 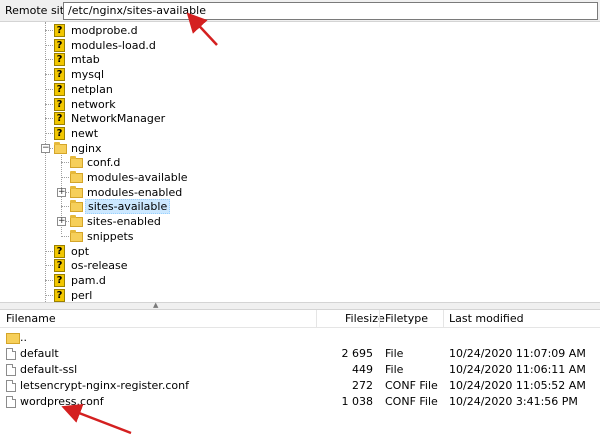 I want to click on file-row: default-ssl 449 File 10/24/2020 11:06:11 AM, so click(x=300, y=370).